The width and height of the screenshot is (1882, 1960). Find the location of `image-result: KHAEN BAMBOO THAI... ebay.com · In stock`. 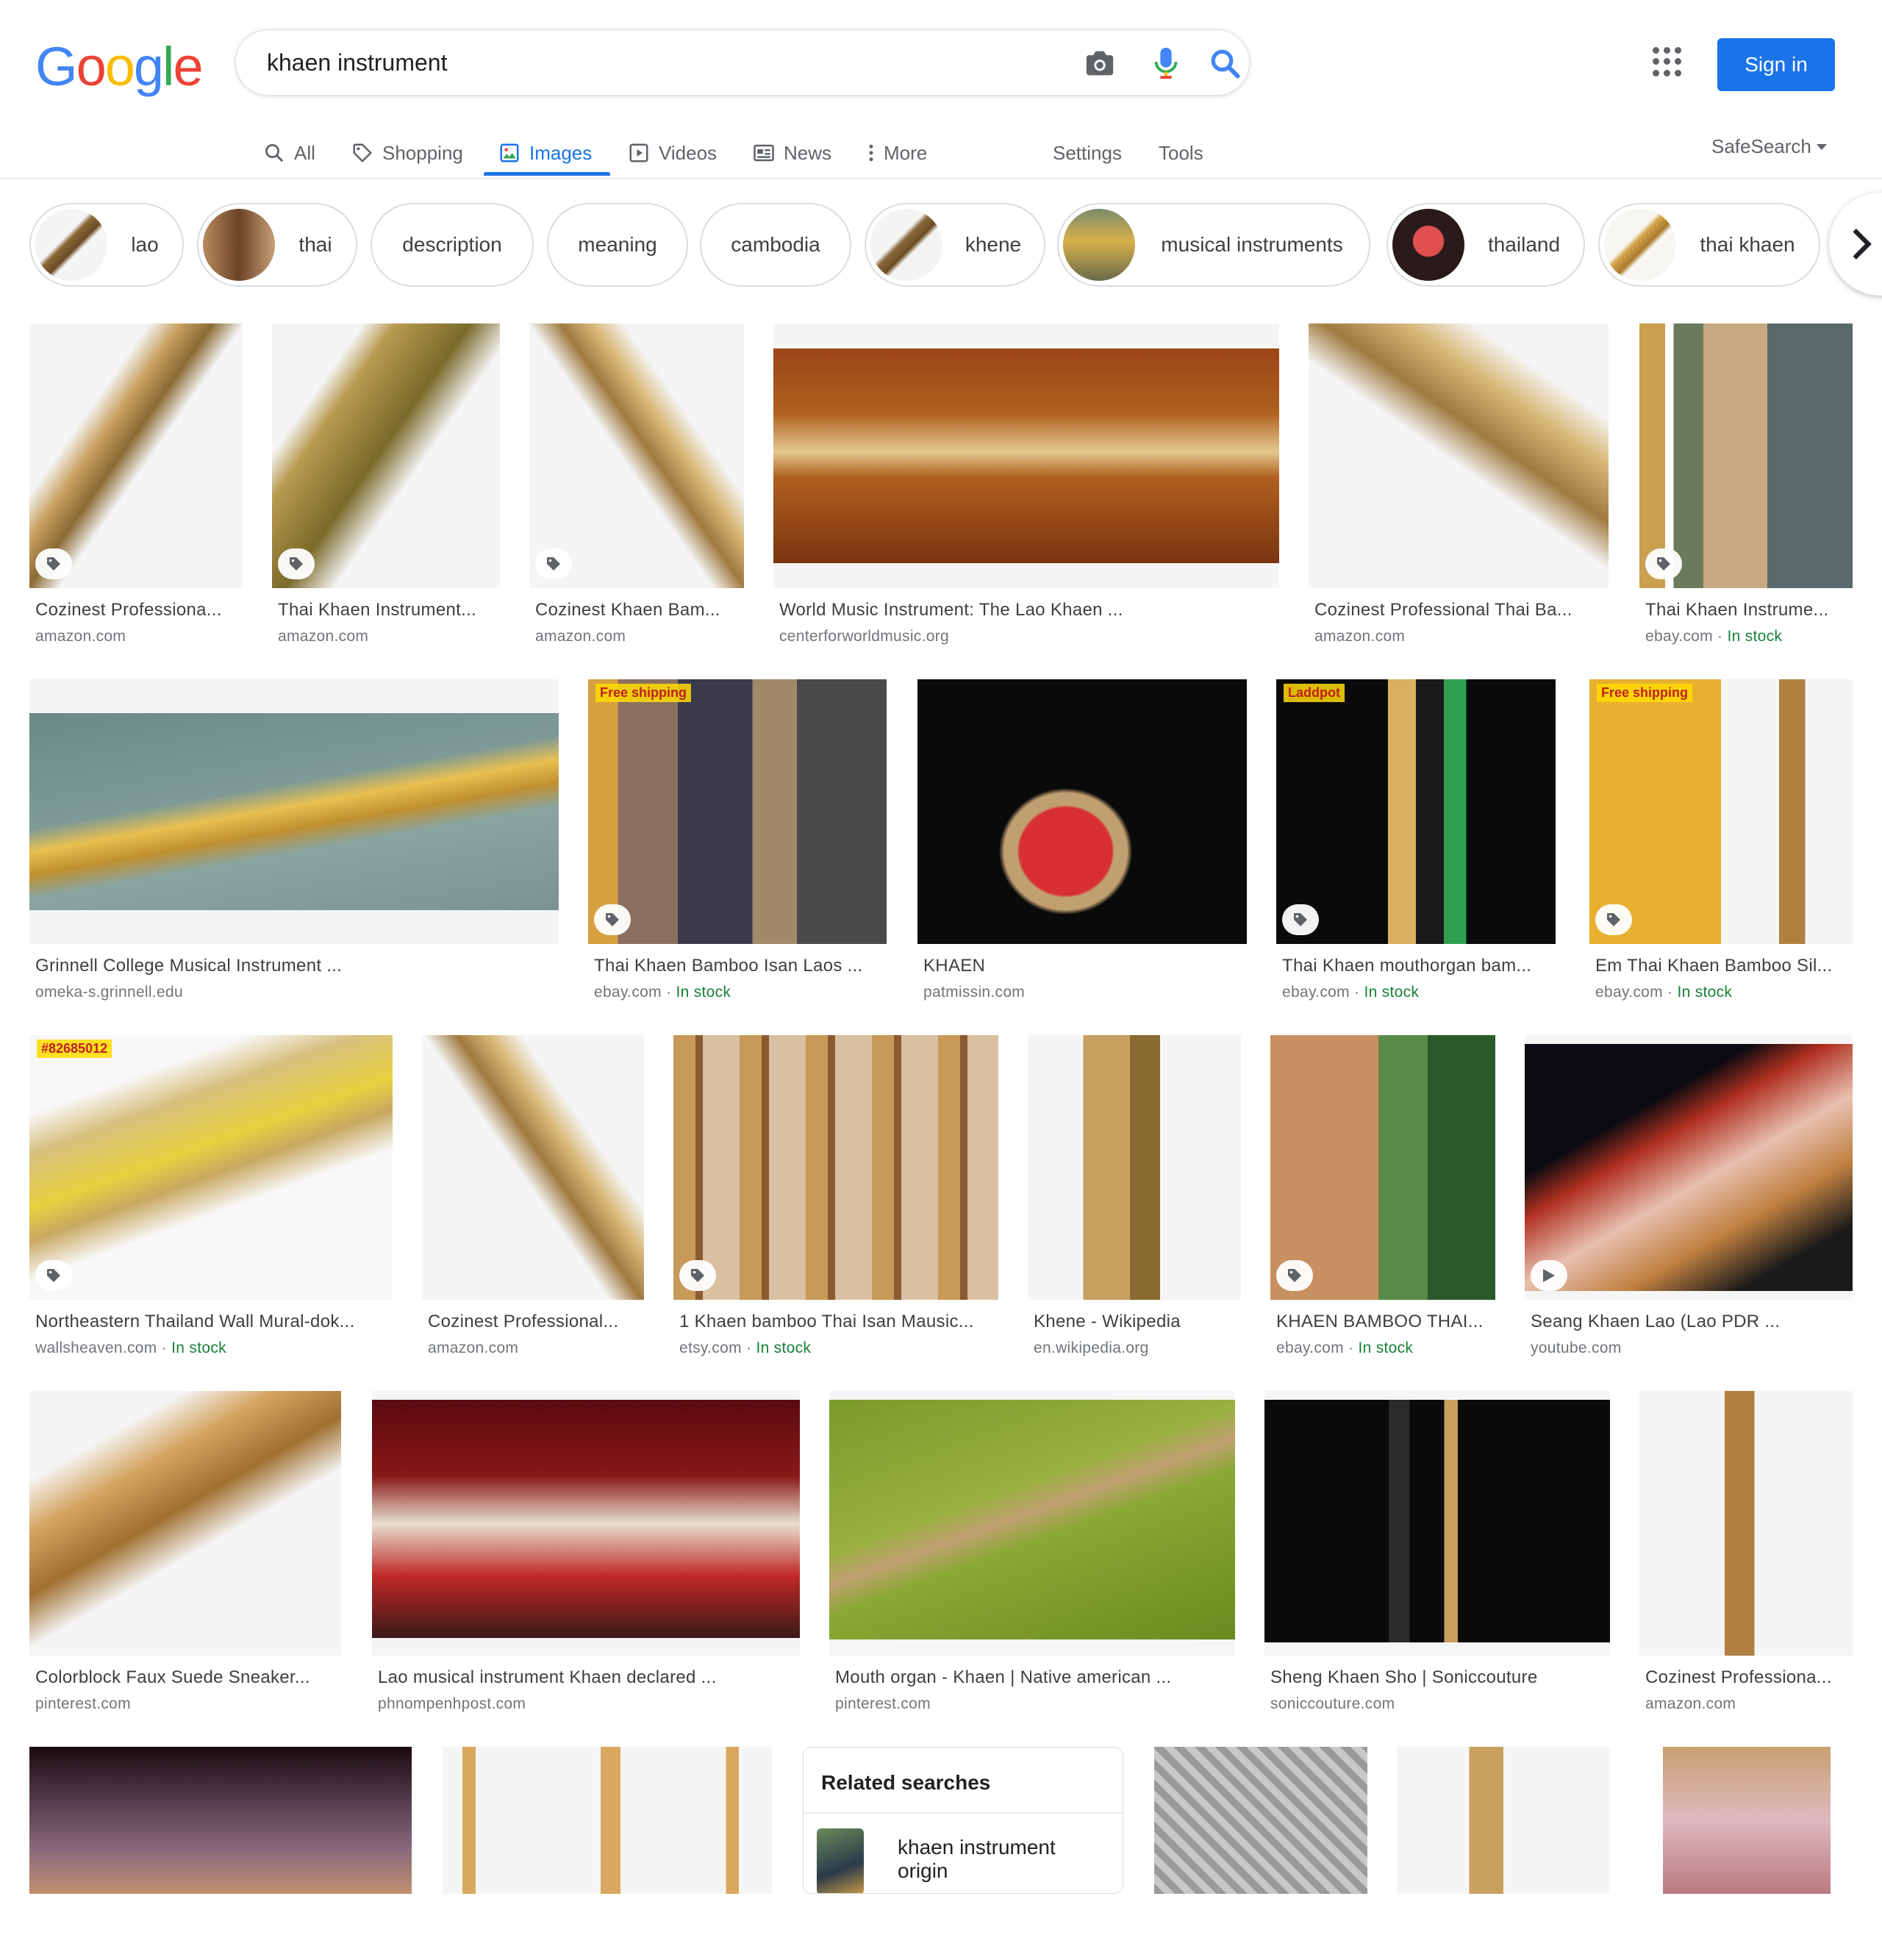

image-result: KHAEN BAMBOO THAI... ebay.com · In stock is located at coordinates (1382, 1200).